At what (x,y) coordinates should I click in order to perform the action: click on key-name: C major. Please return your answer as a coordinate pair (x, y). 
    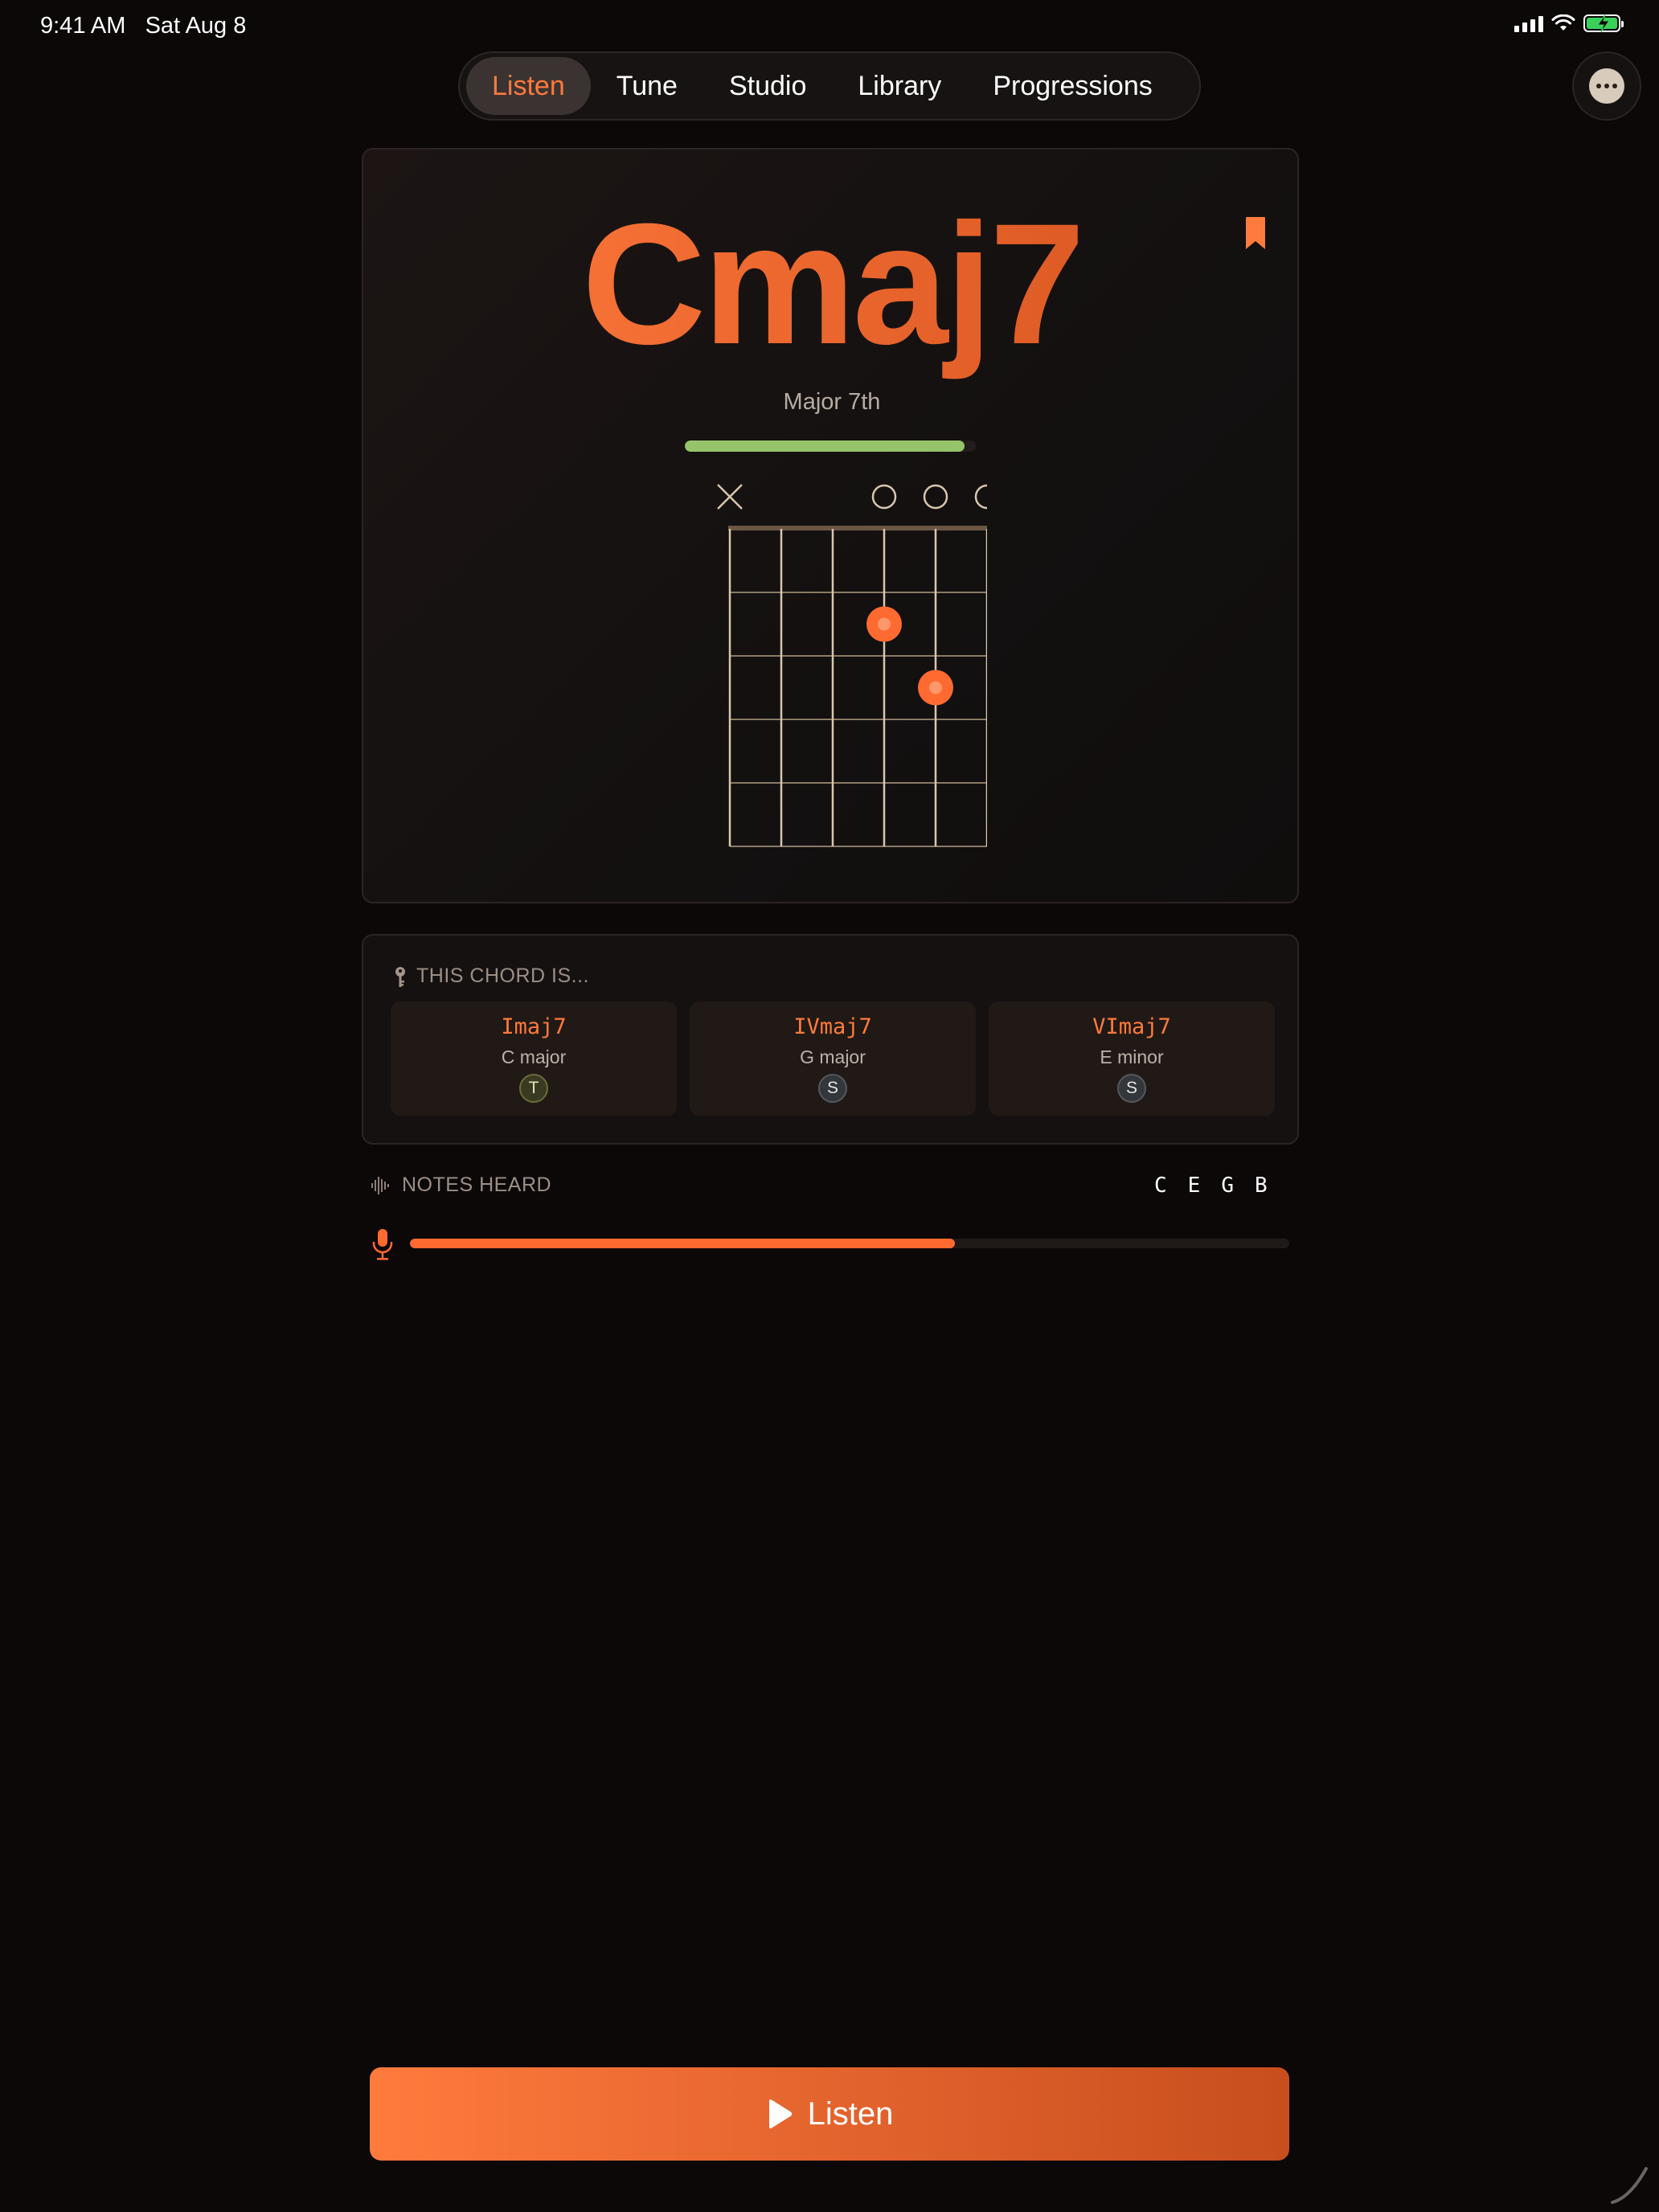
    Looking at the image, I should click on (534, 1057).